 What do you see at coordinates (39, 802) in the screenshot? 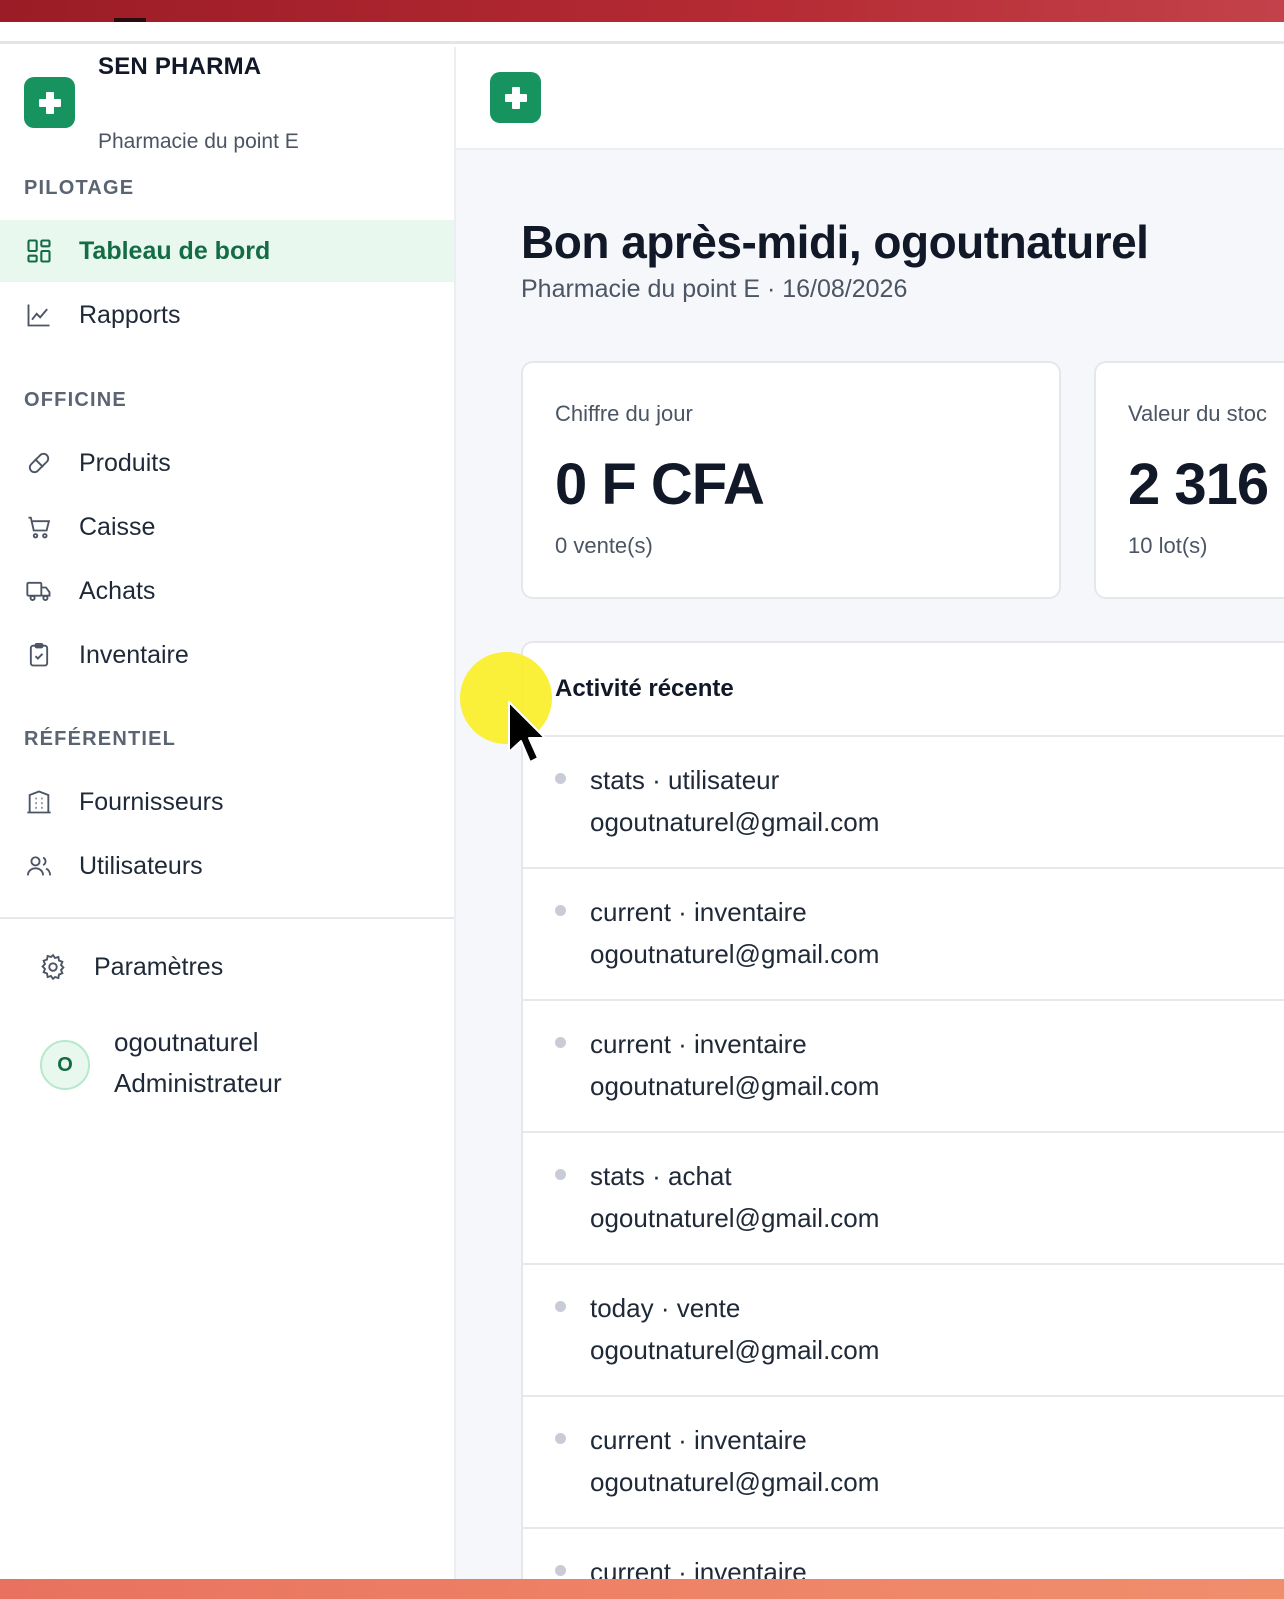
I see `building-icon` at bounding box center [39, 802].